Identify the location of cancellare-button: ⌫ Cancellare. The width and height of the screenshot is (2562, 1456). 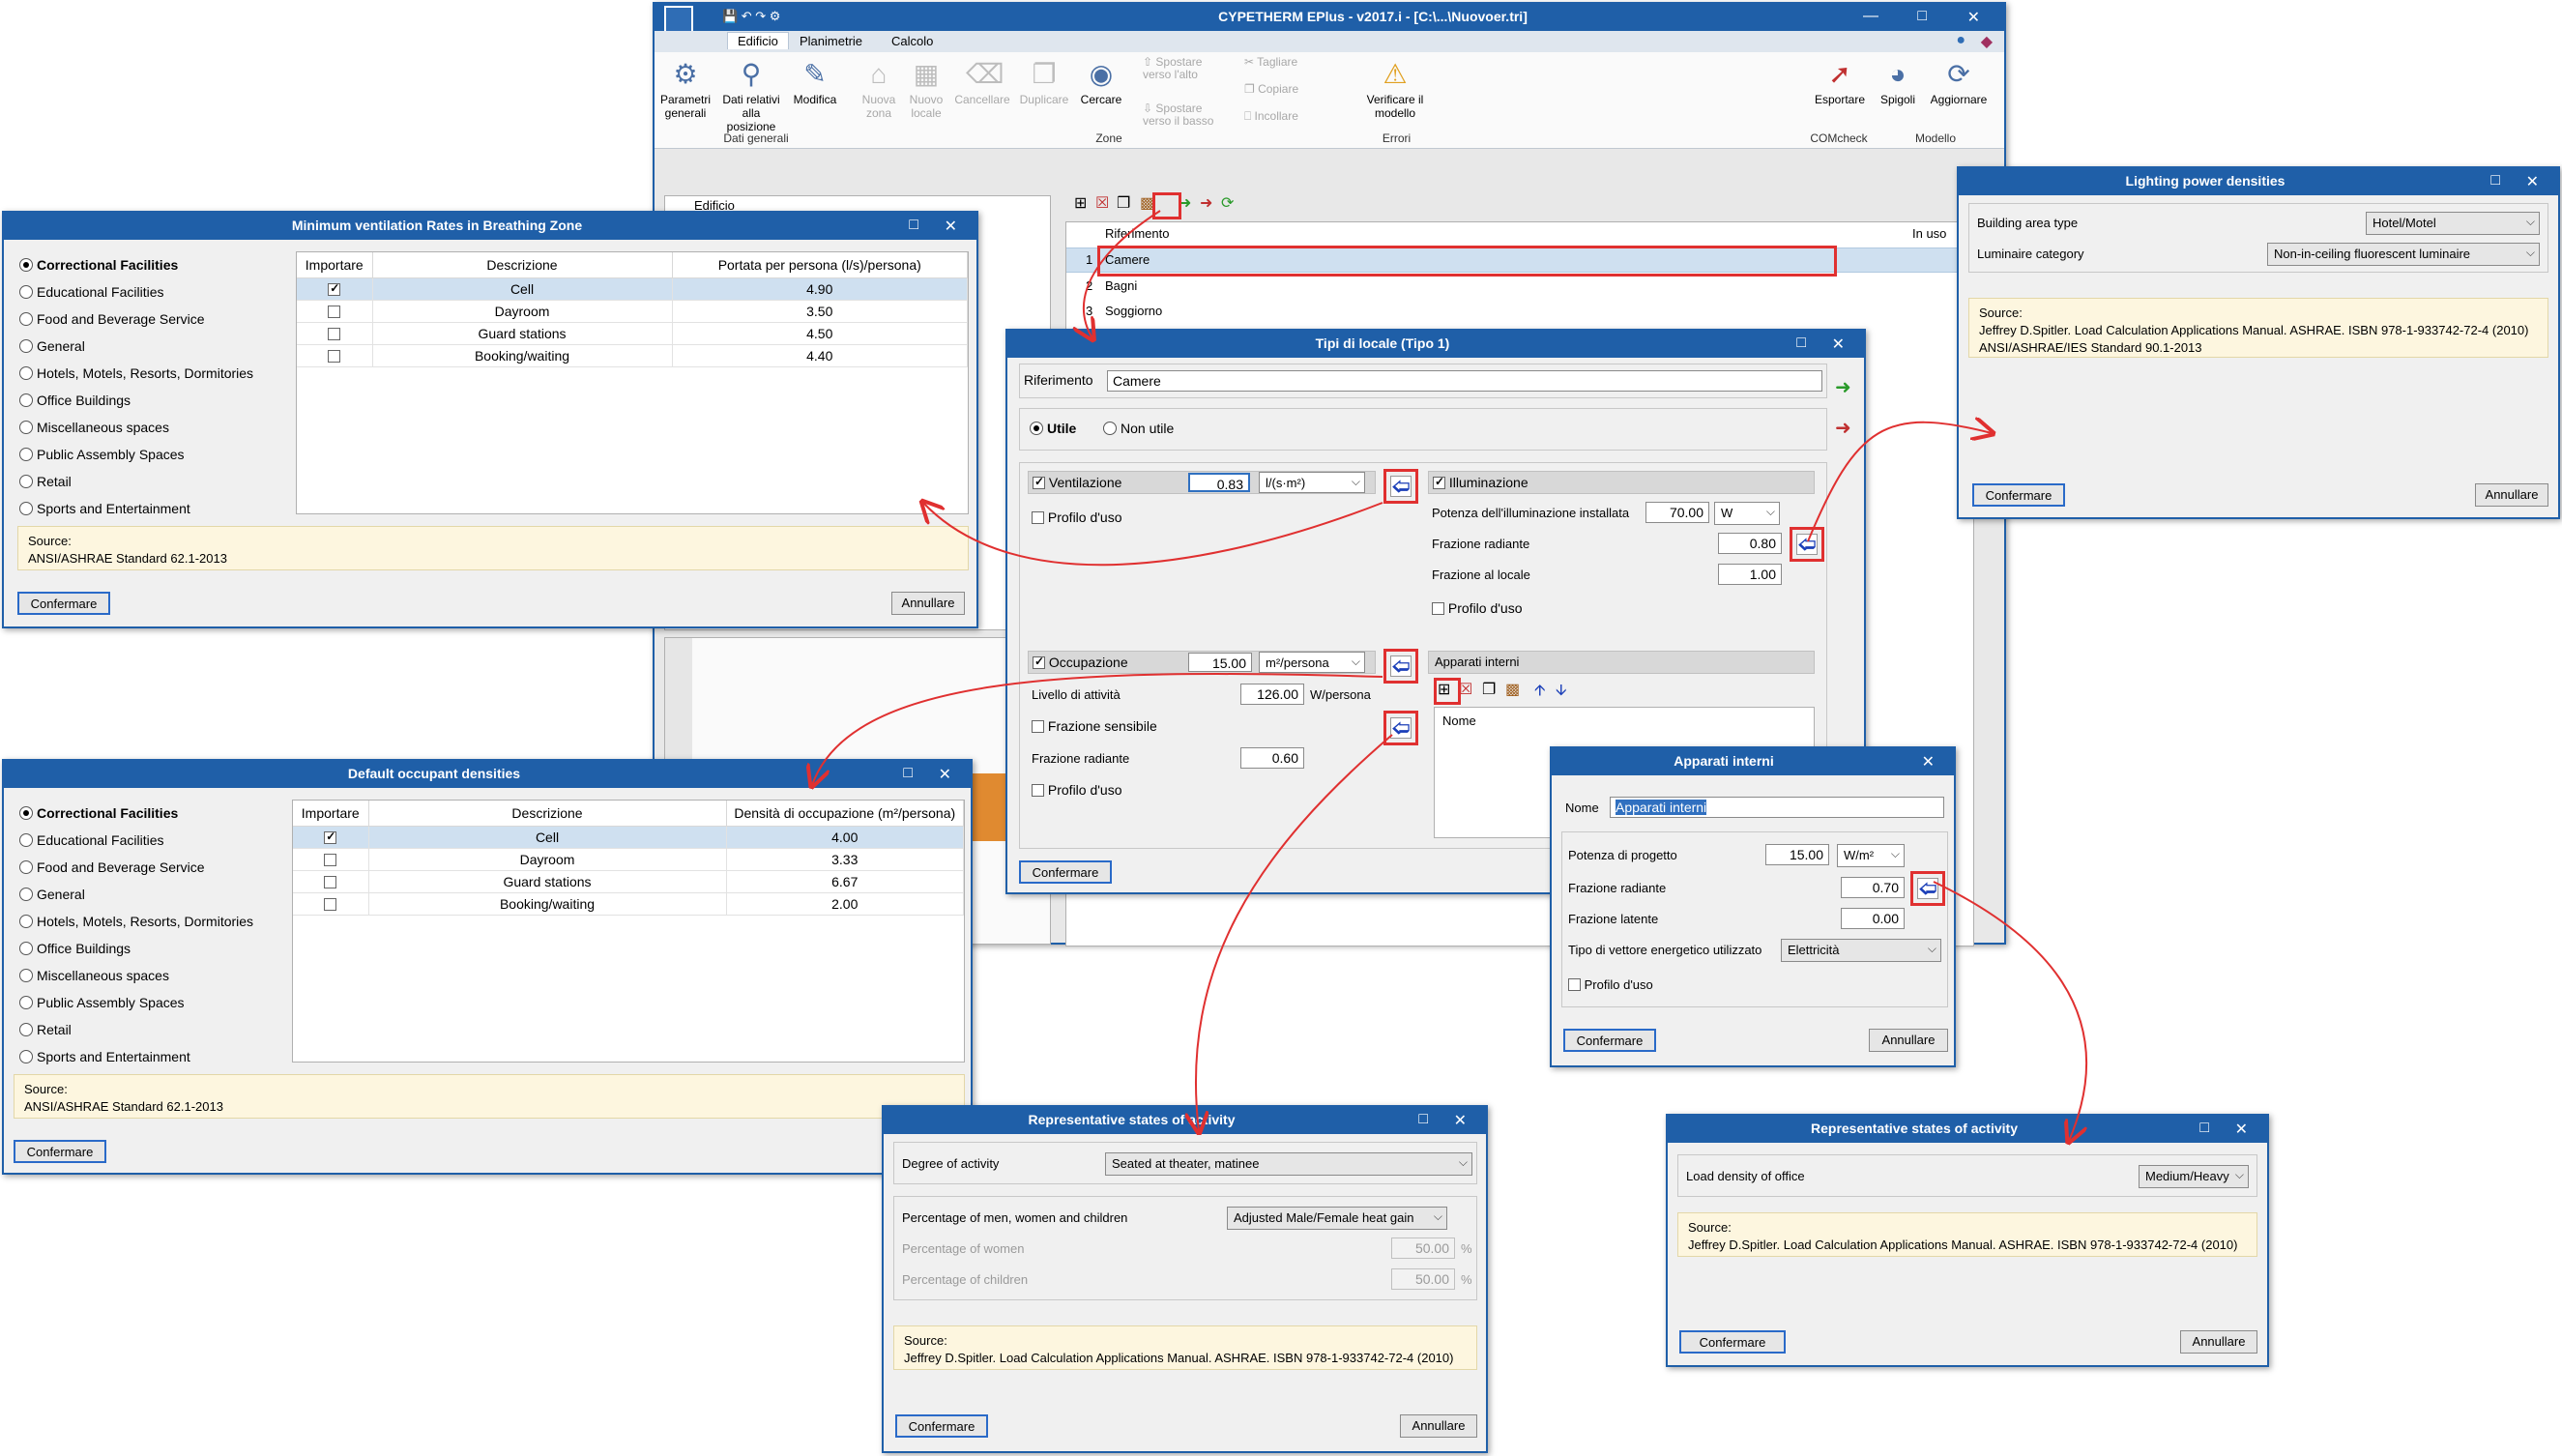
(982, 82).